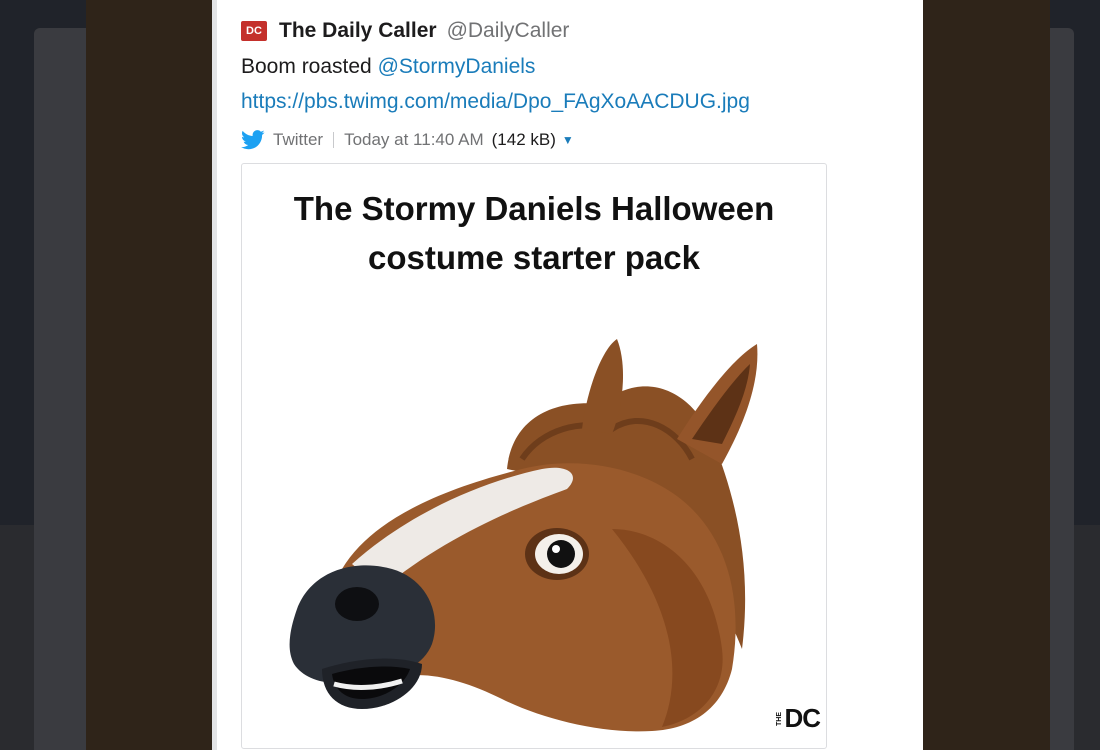 The image size is (1100, 750). I want to click on twitter-bird-icon, so click(253, 140).